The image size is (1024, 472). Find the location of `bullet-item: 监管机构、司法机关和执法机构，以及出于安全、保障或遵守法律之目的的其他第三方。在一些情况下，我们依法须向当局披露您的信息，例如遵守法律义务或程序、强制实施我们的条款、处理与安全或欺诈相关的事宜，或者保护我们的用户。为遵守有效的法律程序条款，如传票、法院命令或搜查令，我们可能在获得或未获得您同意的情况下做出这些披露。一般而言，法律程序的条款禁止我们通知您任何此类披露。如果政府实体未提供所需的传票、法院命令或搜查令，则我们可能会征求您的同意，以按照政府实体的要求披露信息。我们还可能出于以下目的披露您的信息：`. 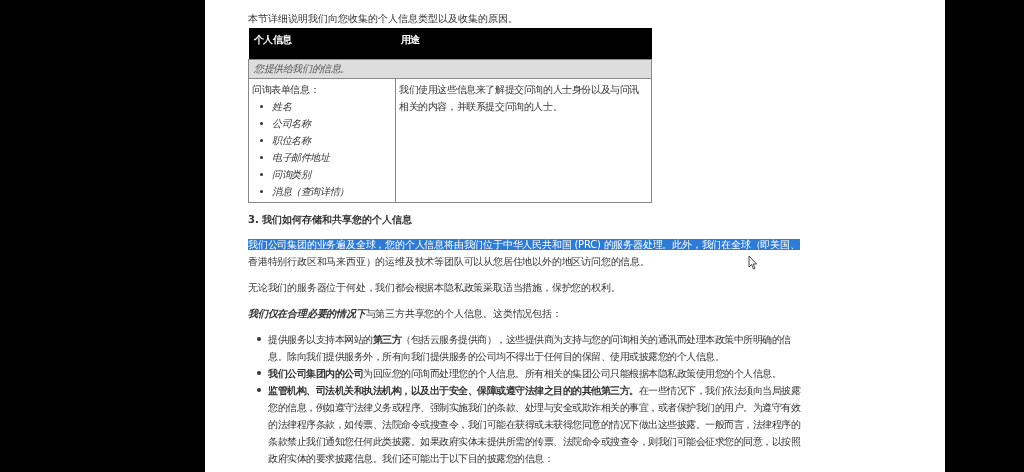

bullet-item: 监管机构、司法机关和执法机构，以及出于安全、保障或遵守法律之目的的其他第三方。在一些情况下，我们依法须向当局披露您的信息，例如遵守法律义务或程序、强制实施我们的条款、处理与安全或欺诈相关的事宜，或者保护我们的用户。为遵守有效的法律程序条款，如传票、法院命令或搜查令，我们可能在获得或未获得您同意的情况下做出这些披露。一般而言，法律程序的条款禁止我们通知您任何此类披露。如果政府实体未提供所需的传票、法院命令或搜查令，则我们可能会征求您的同意，以按照政府实体的要求披露信息。我们还可能出于以下目的披露您的信息： is located at coordinates (535, 425).